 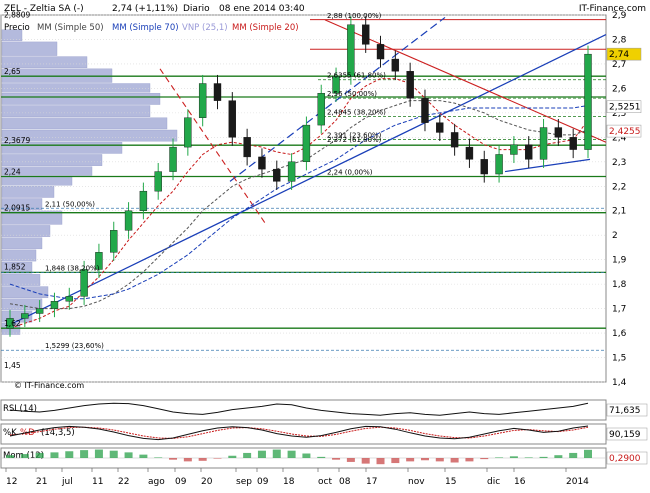 I want to click on x-tick-label: 15, so click(x=450, y=482).